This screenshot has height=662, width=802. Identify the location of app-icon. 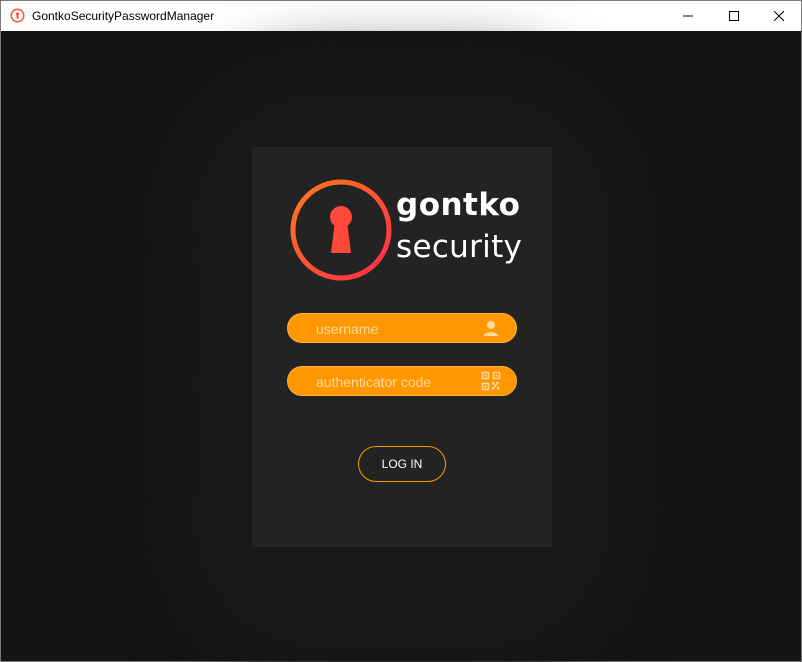
(17, 15).